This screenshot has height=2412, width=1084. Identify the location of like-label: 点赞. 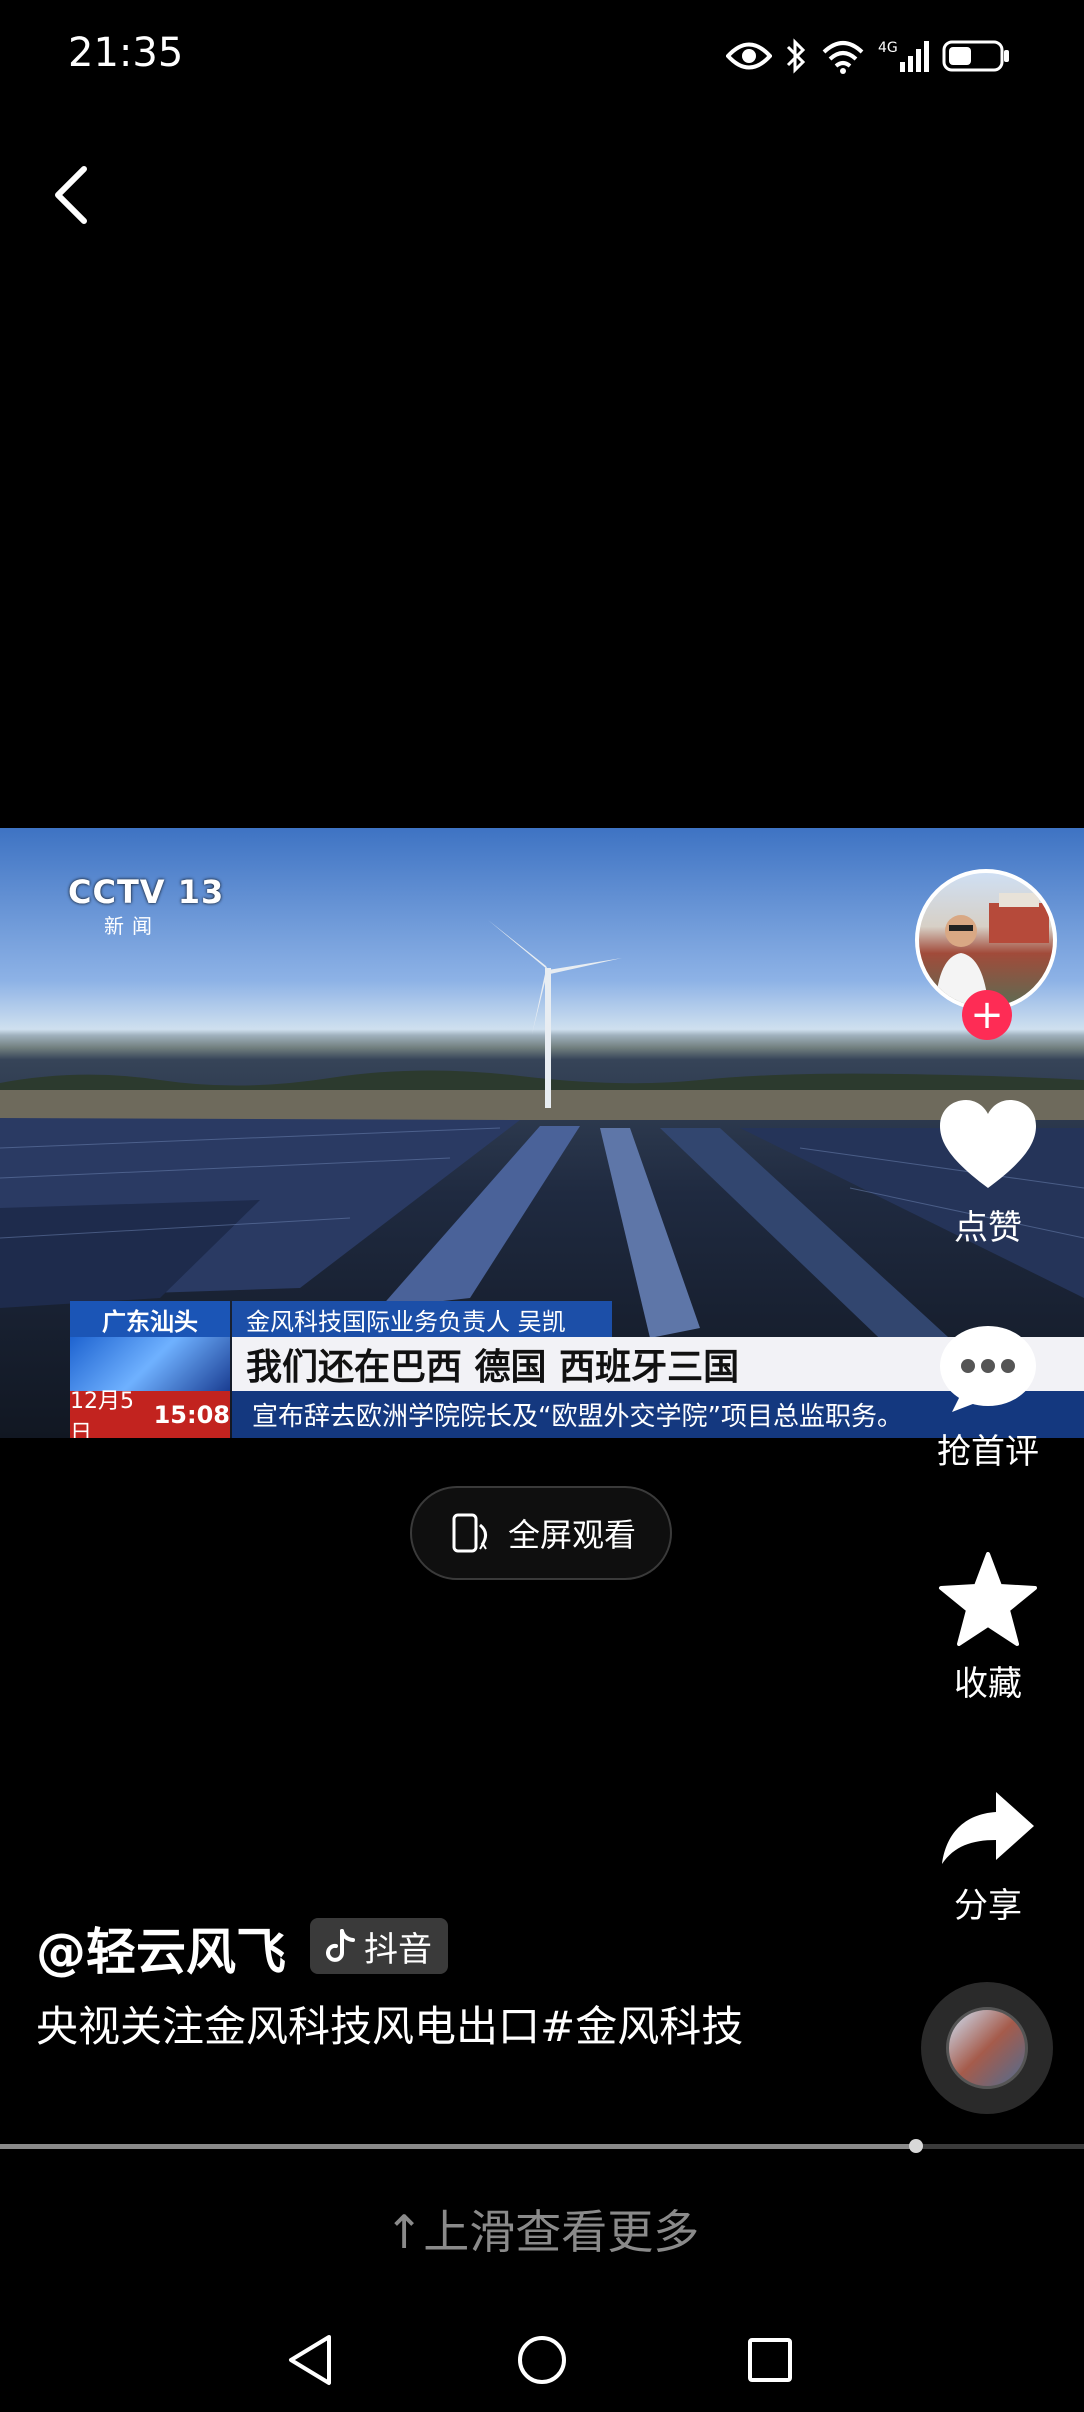
(988, 1228).